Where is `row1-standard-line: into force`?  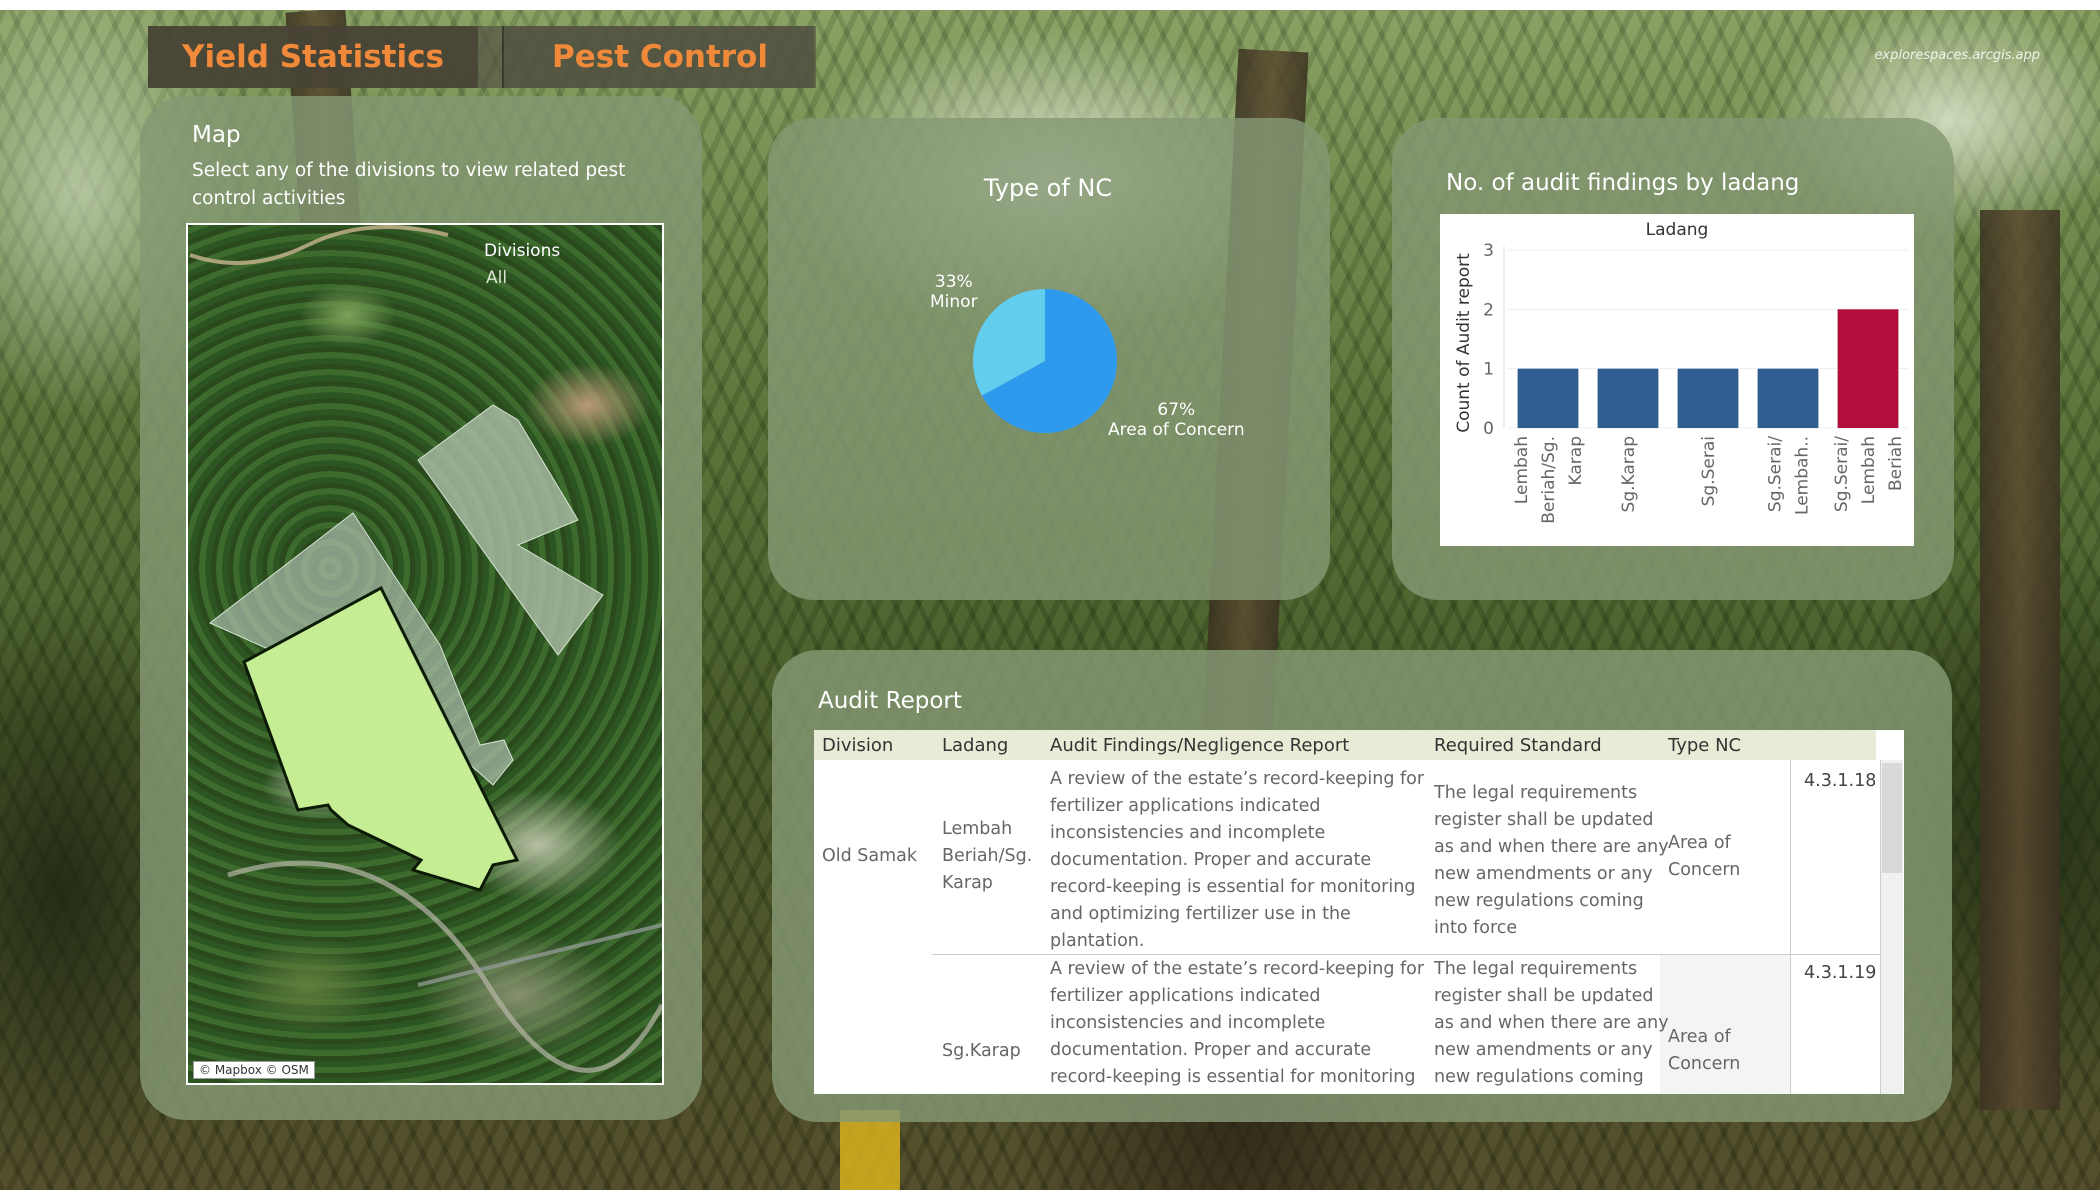 row1-standard-line: into force is located at coordinates (1476, 928).